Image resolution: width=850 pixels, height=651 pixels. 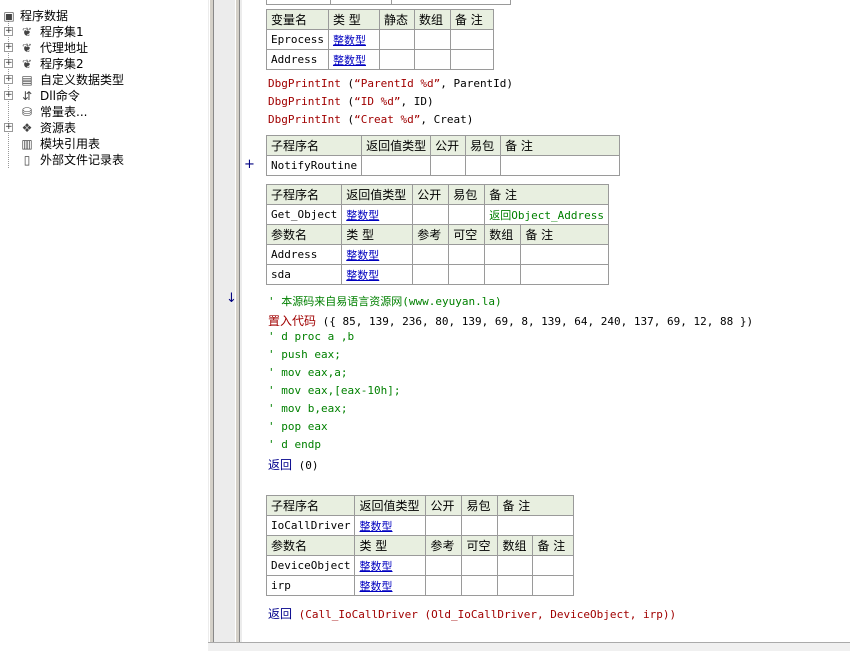 I want to click on col-param-type: 类 型, so click(x=377, y=234).